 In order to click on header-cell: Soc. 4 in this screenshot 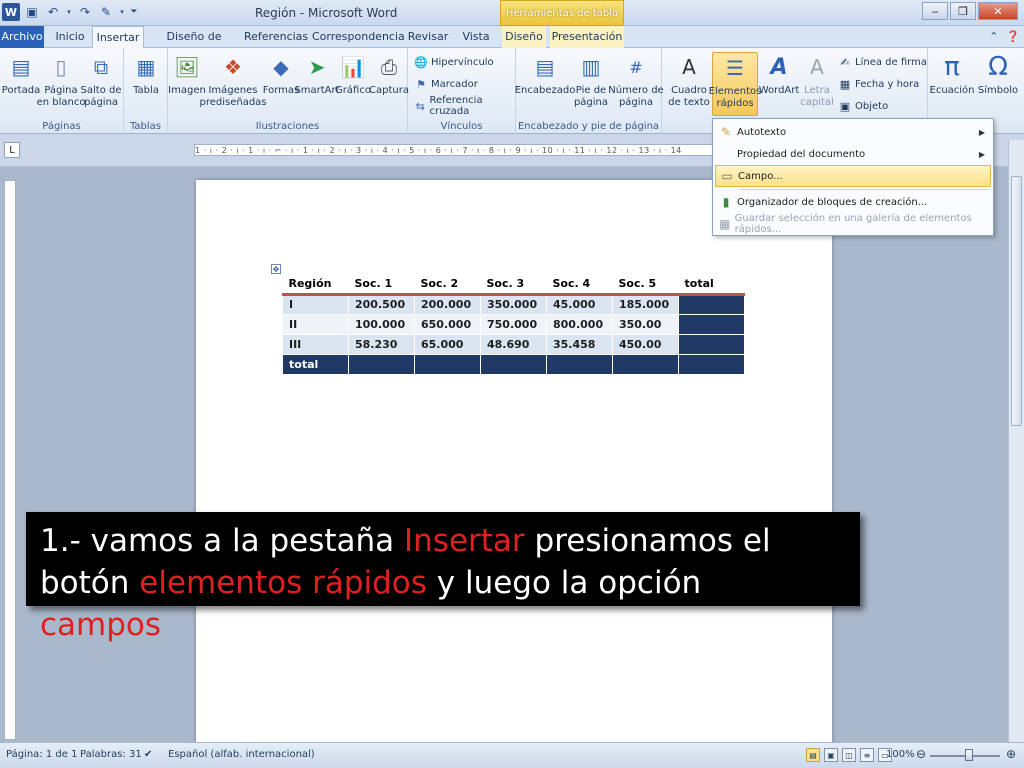, I will do `click(579, 285)`.